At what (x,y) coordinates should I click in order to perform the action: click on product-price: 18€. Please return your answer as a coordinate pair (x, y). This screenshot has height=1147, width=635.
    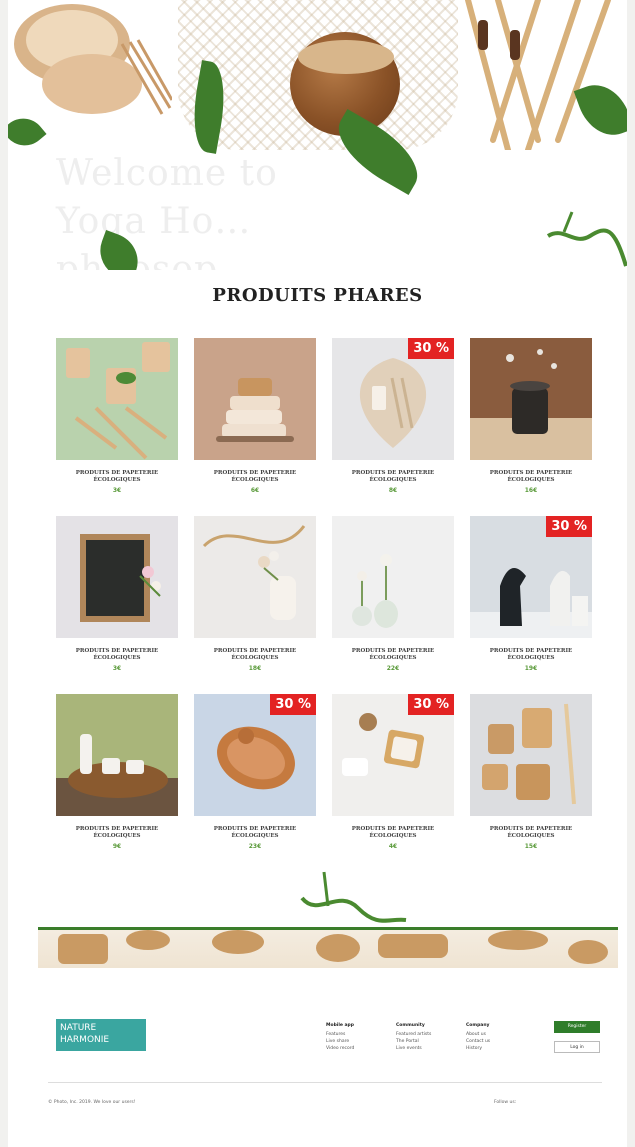
    Looking at the image, I should click on (255, 668).